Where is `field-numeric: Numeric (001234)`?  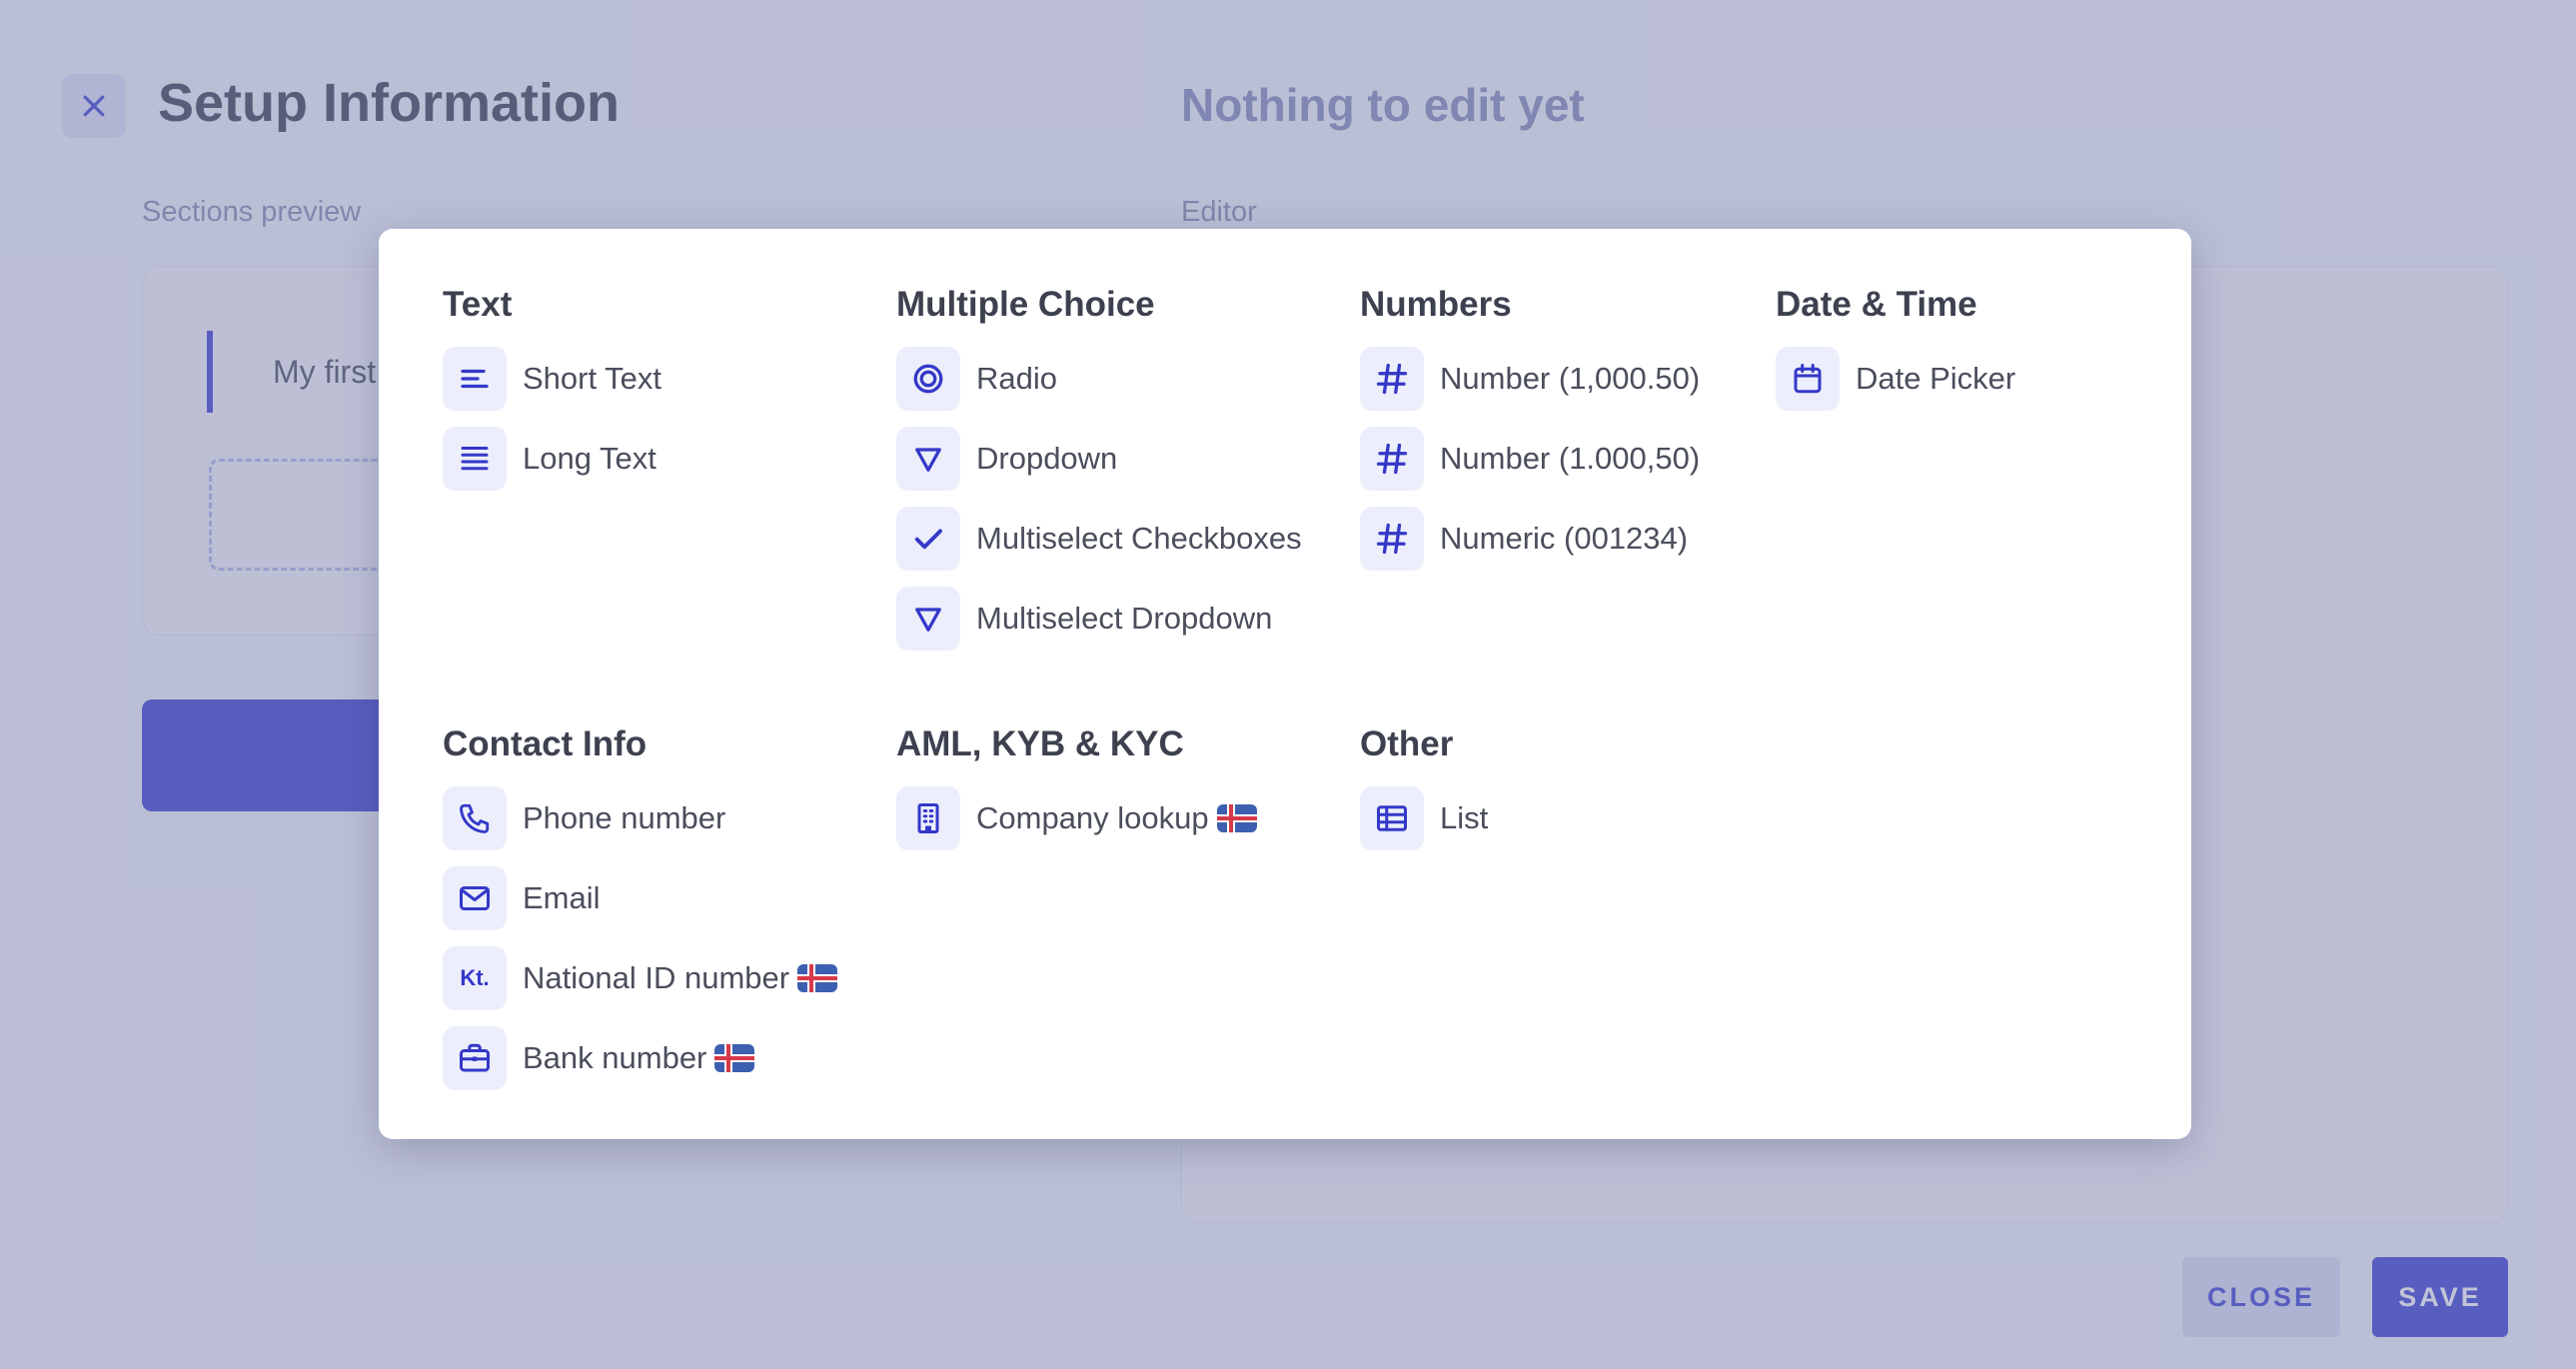 field-numeric: Numeric (001234) is located at coordinates (1530, 539).